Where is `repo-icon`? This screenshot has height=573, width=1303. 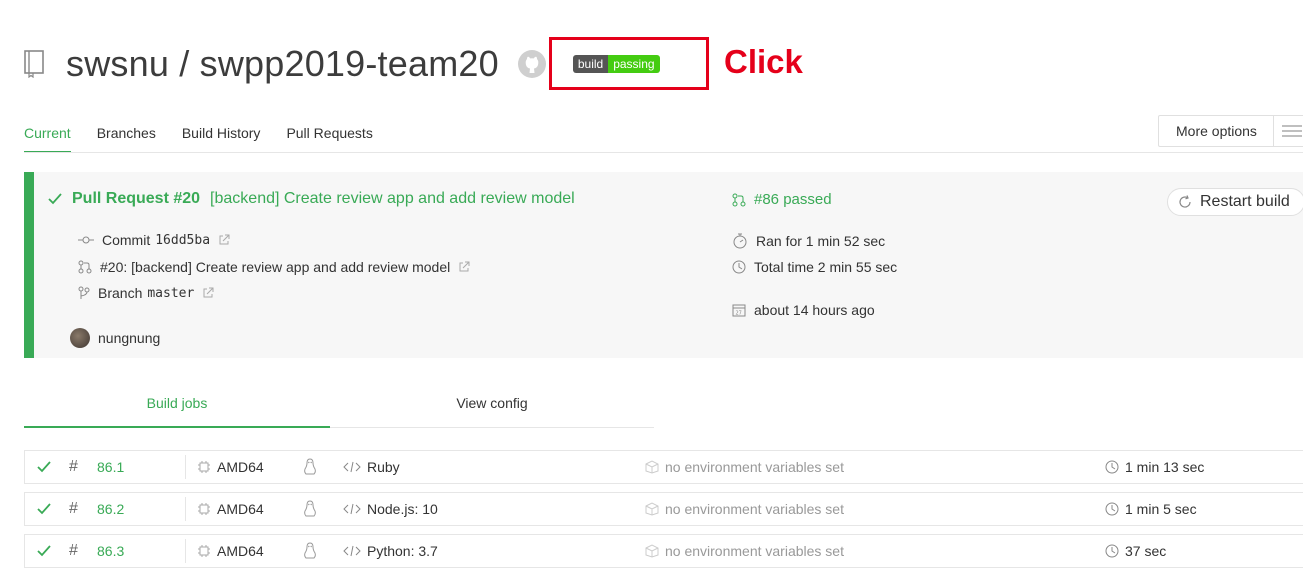 repo-icon is located at coordinates (34, 64).